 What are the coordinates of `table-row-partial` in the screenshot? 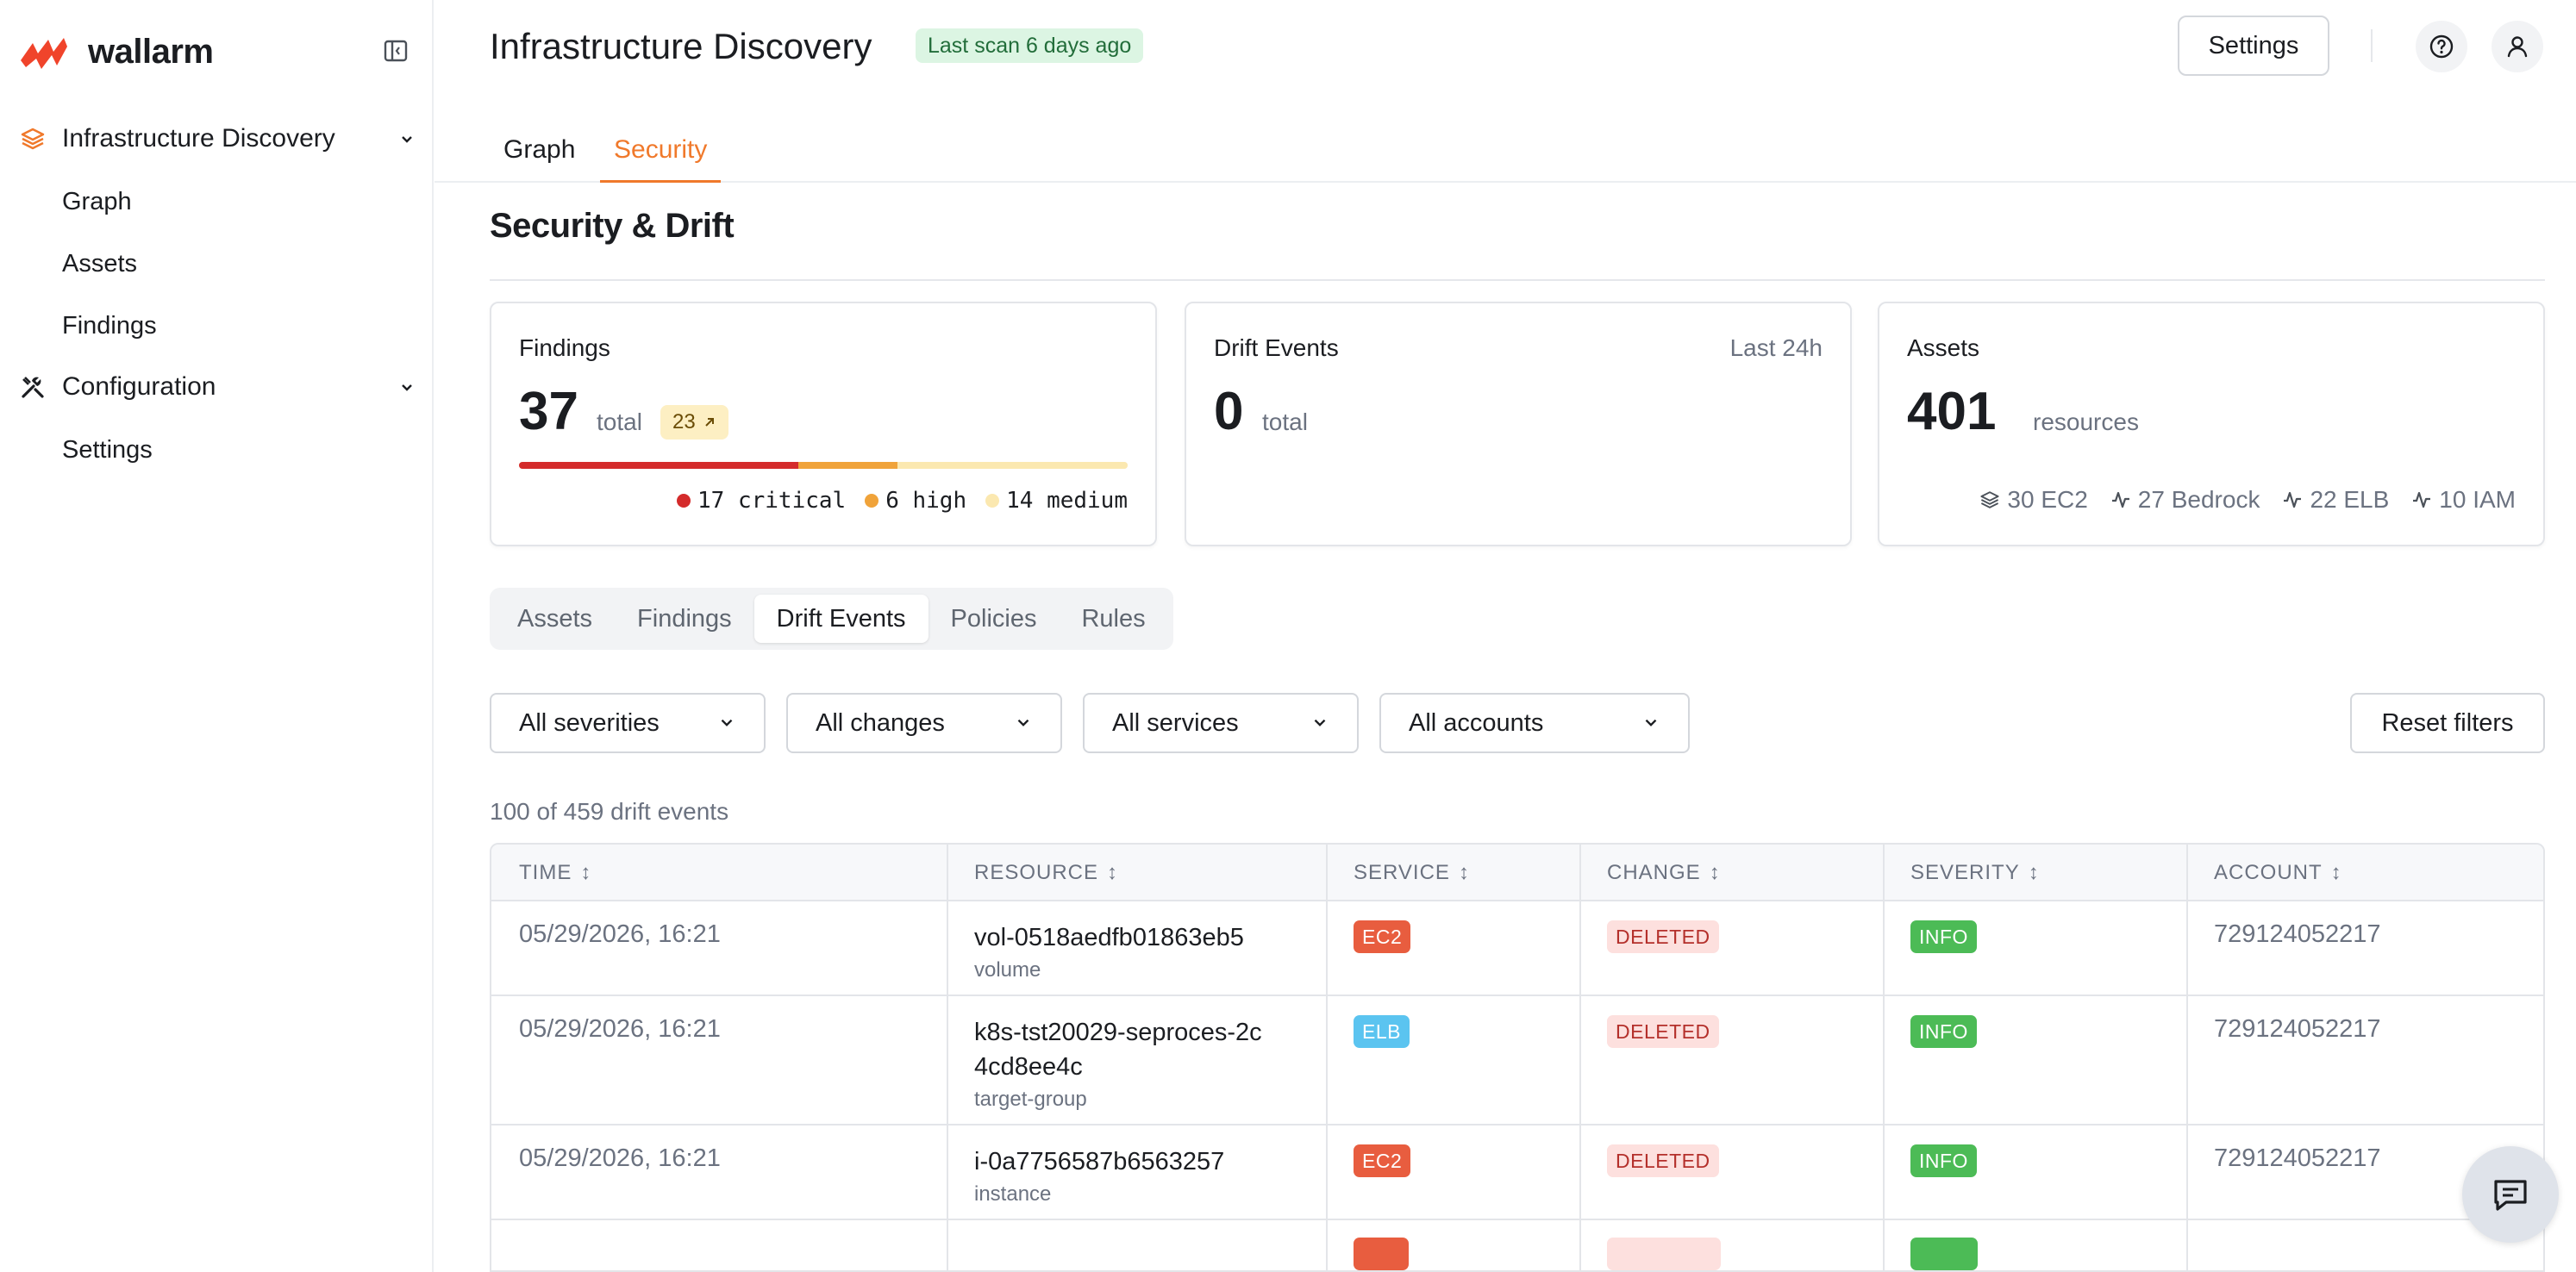 It's located at (1517, 1245).